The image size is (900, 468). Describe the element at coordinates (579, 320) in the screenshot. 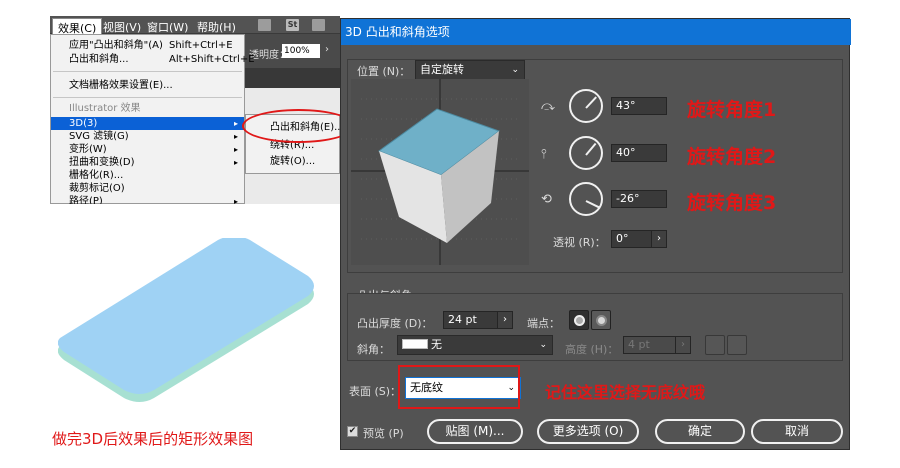

I see `cap-on-button` at that location.